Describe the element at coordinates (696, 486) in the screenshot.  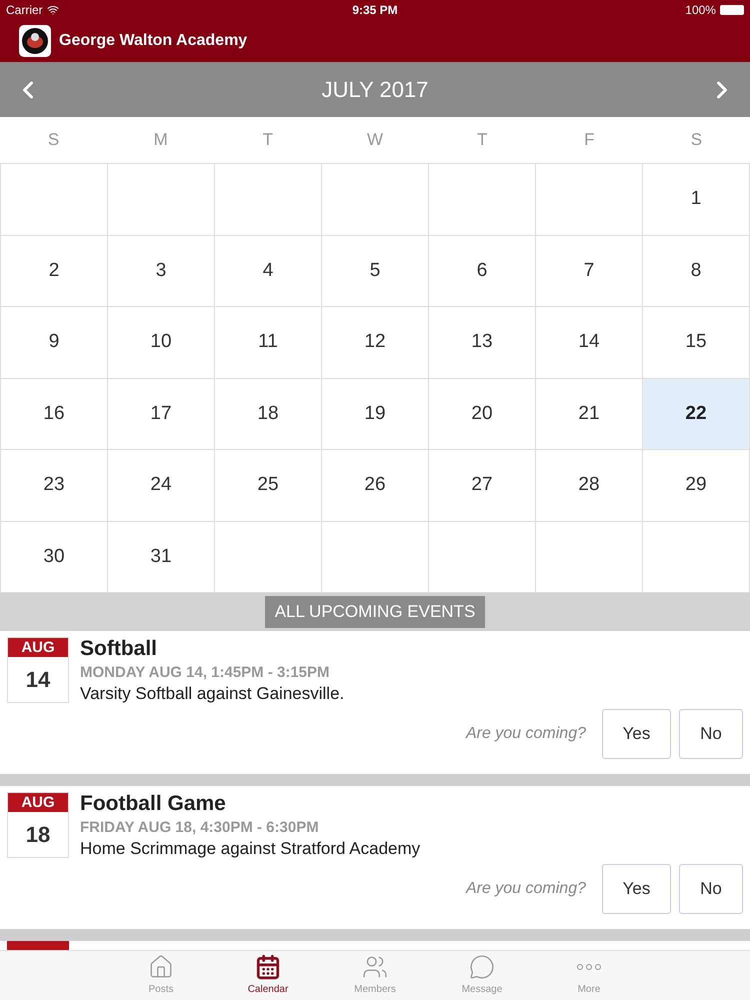
I see `day-cell: 29` at that location.